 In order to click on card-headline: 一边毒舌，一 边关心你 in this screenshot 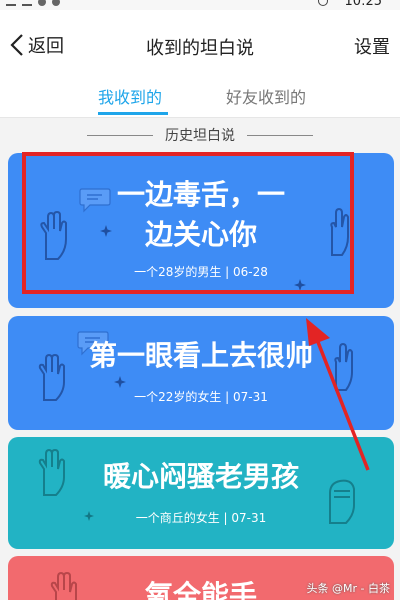, I will do `click(201, 215)`.